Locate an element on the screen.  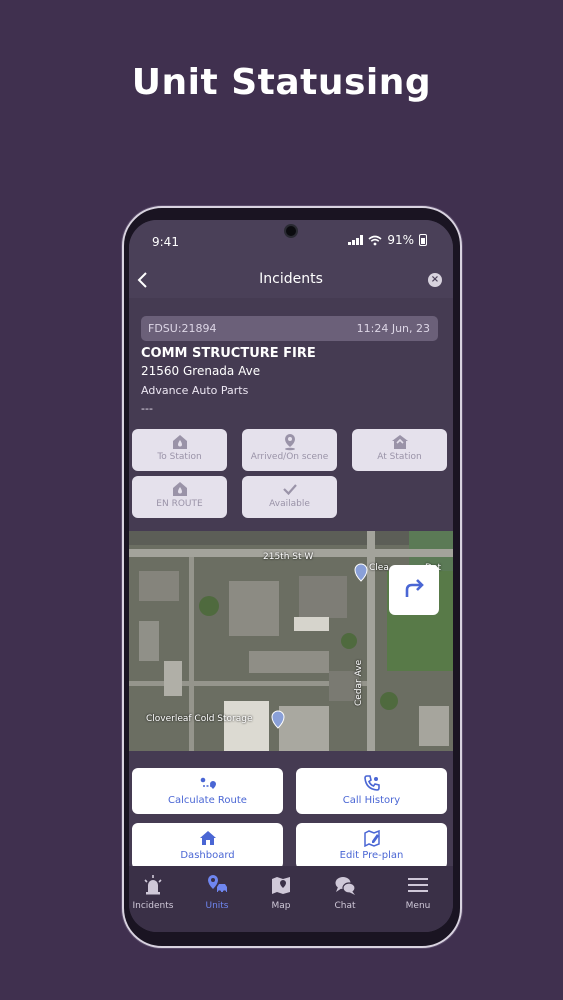
close-icon: × is located at coordinates (435, 280).